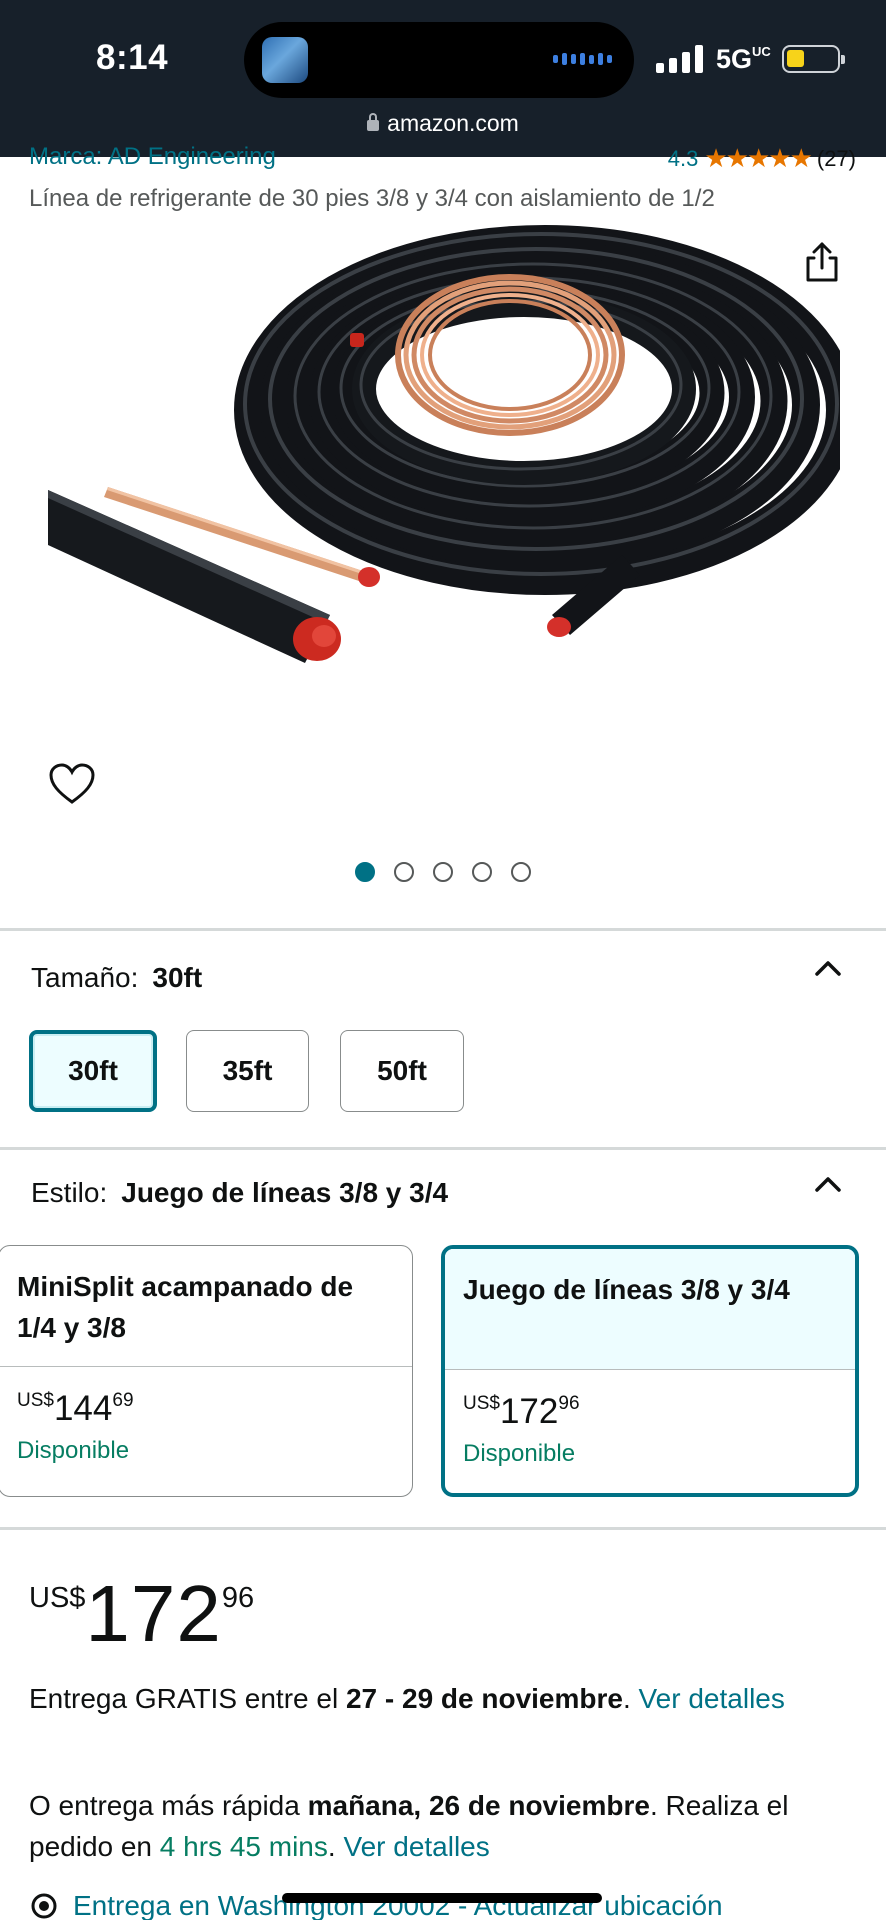  I want to click on address-bar: amazon.com, so click(443, 123).